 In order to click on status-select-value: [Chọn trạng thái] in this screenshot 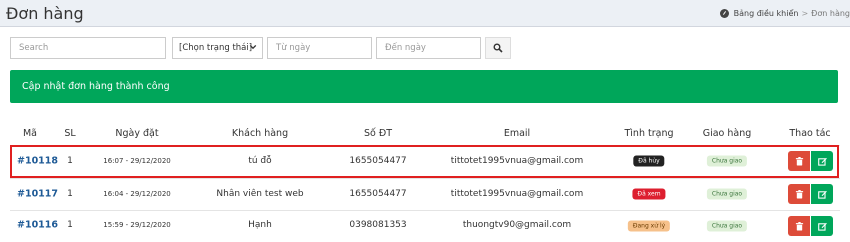, I will do `click(216, 48)`.